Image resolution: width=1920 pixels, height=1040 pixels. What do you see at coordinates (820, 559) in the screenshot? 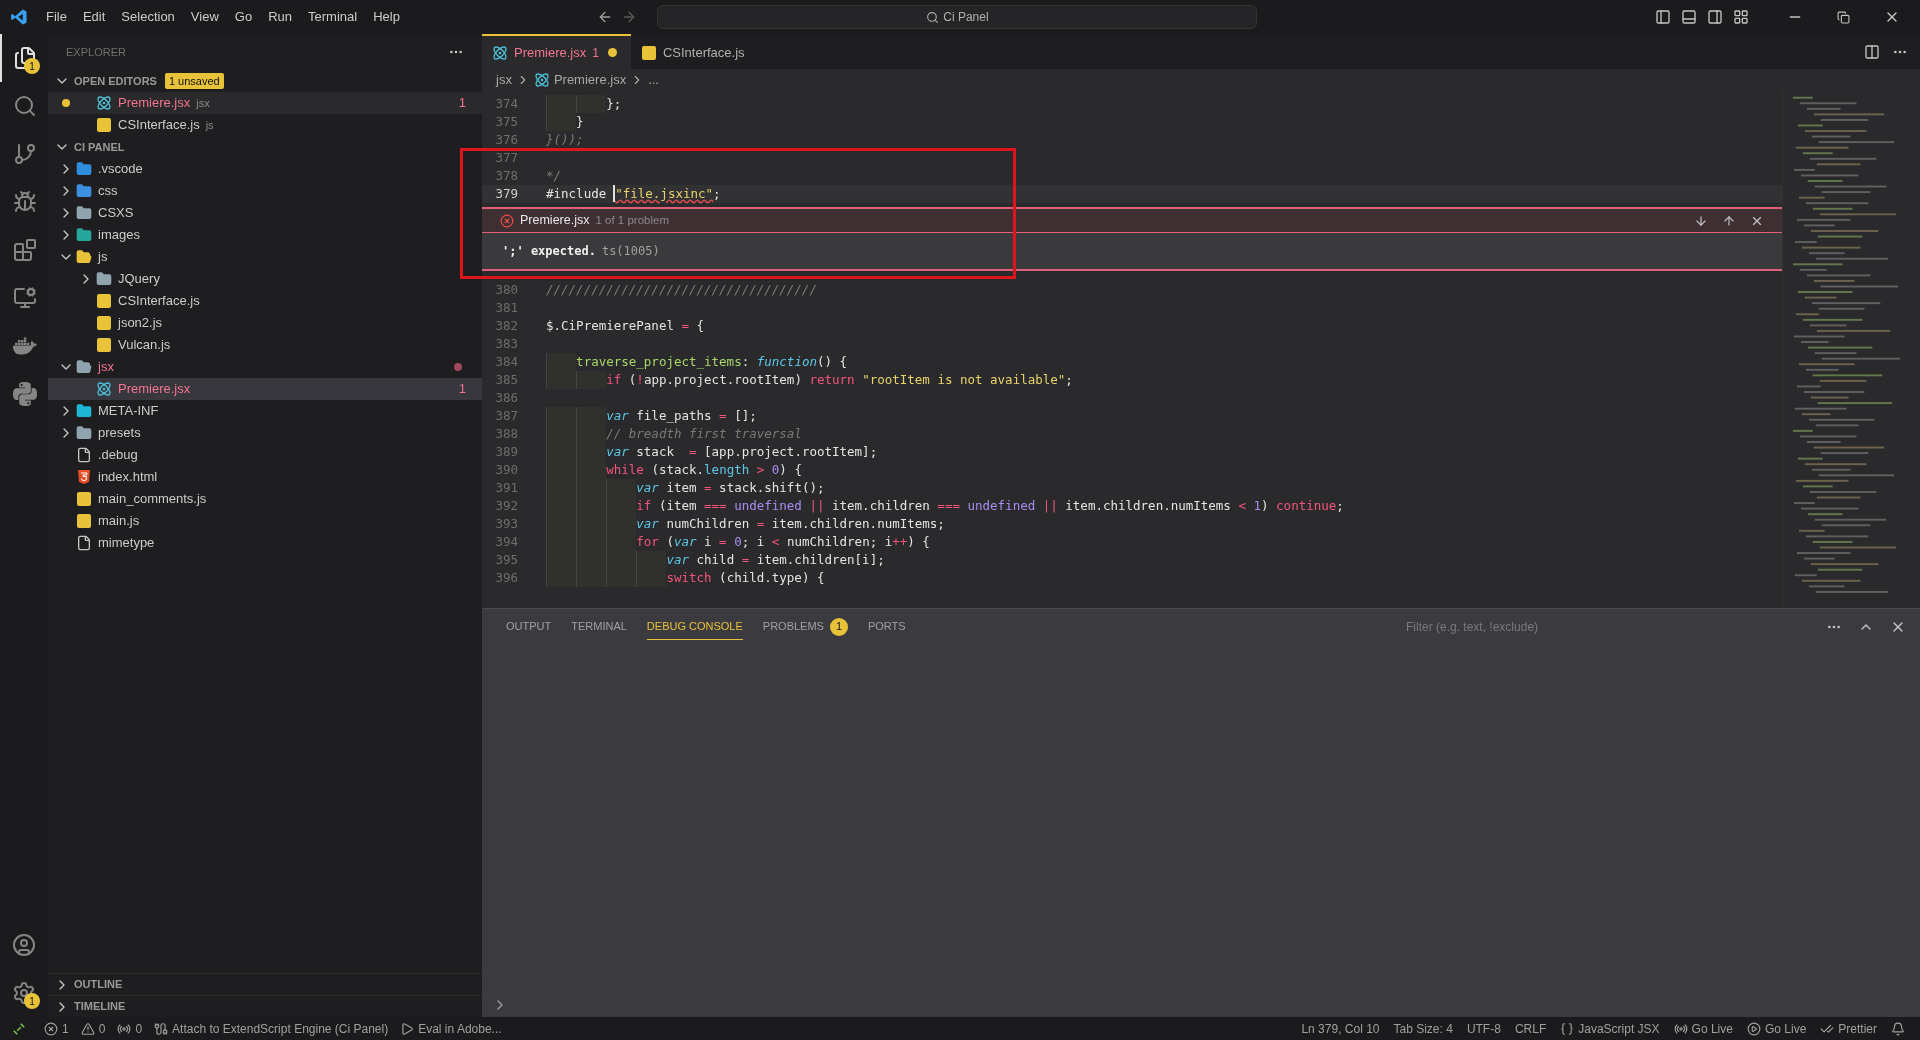
I see `code-token: item.children[i];` at bounding box center [820, 559].